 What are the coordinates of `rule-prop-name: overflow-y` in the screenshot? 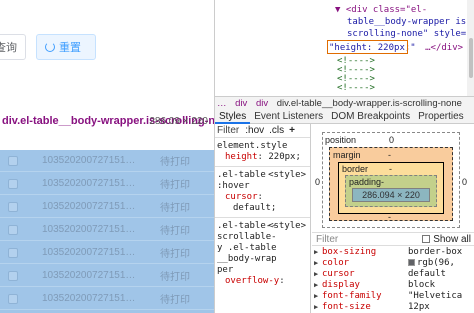 It's located at (248, 281).